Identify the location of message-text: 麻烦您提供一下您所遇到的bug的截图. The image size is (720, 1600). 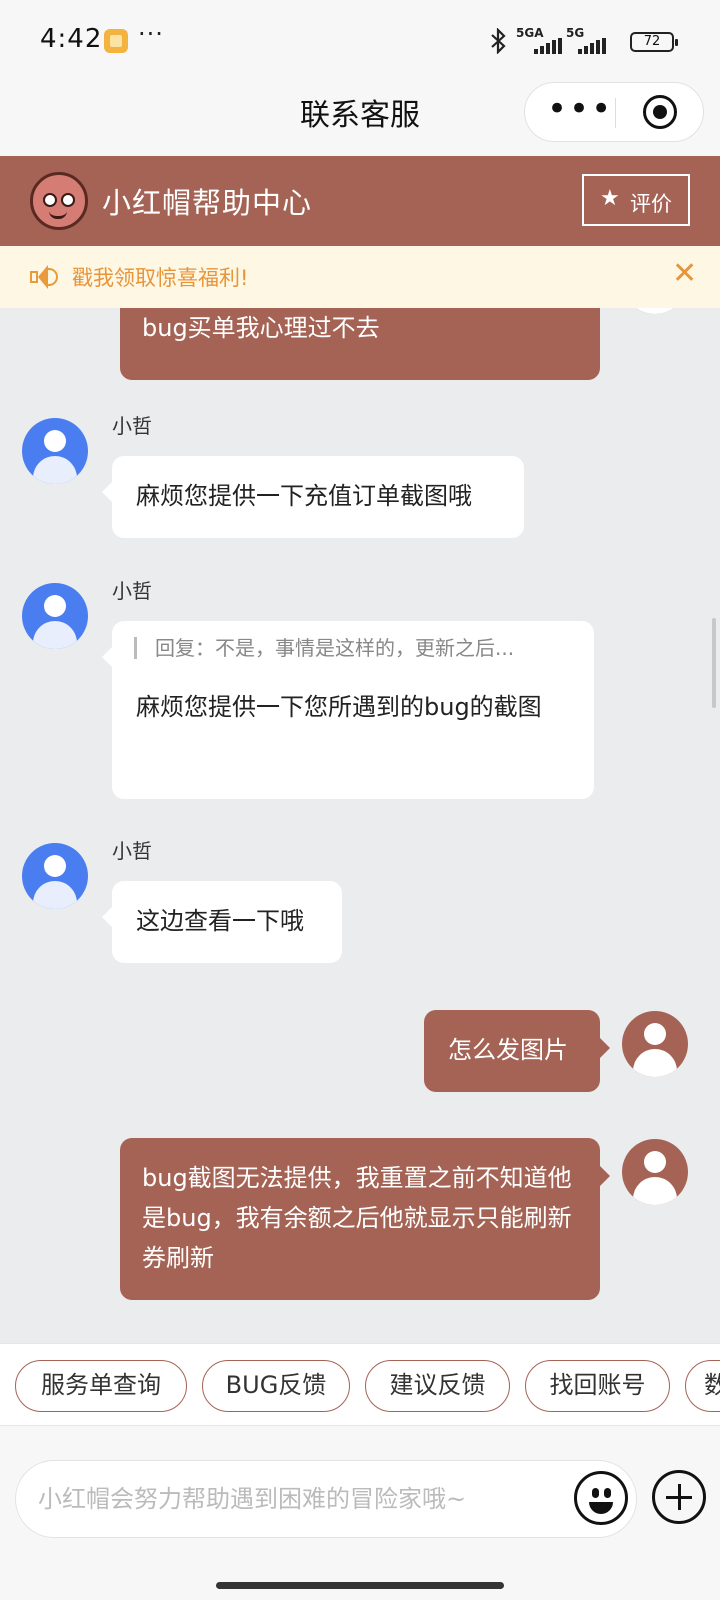
(339, 707).